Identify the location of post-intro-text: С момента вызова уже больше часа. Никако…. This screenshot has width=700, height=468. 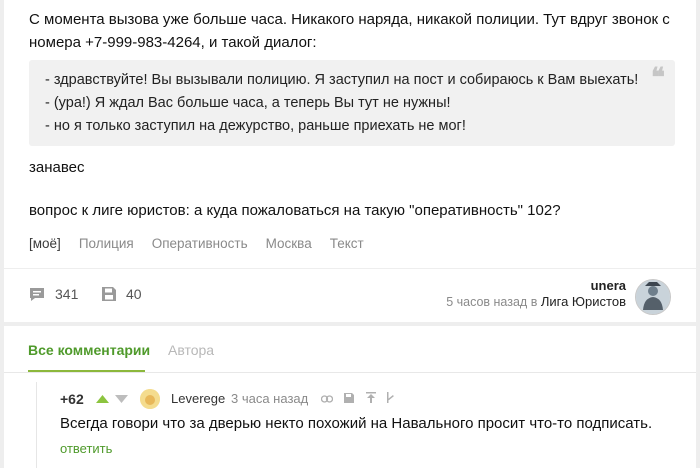
(349, 31).